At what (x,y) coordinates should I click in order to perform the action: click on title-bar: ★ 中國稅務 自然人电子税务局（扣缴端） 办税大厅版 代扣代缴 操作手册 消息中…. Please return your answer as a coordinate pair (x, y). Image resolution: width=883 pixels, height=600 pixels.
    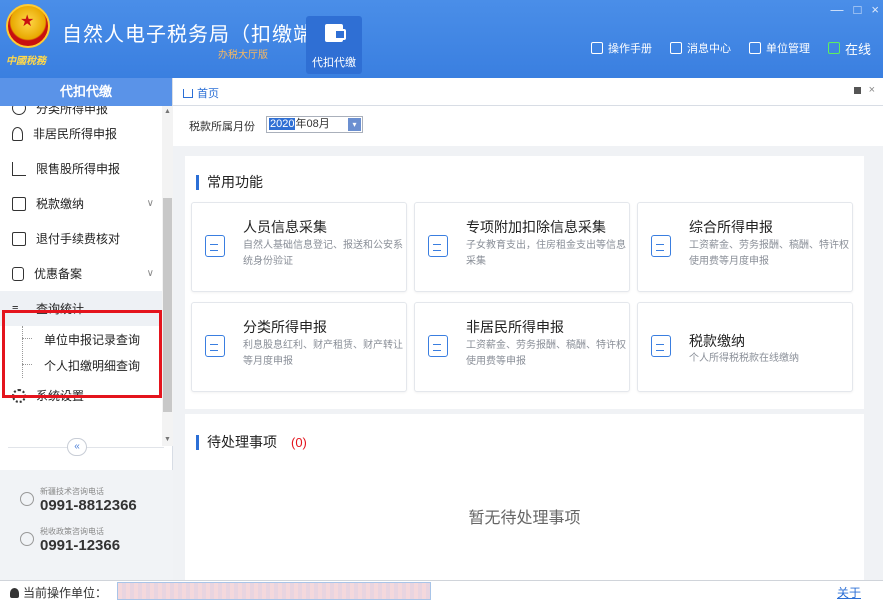
    Looking at the image, I should click on (441, 39).